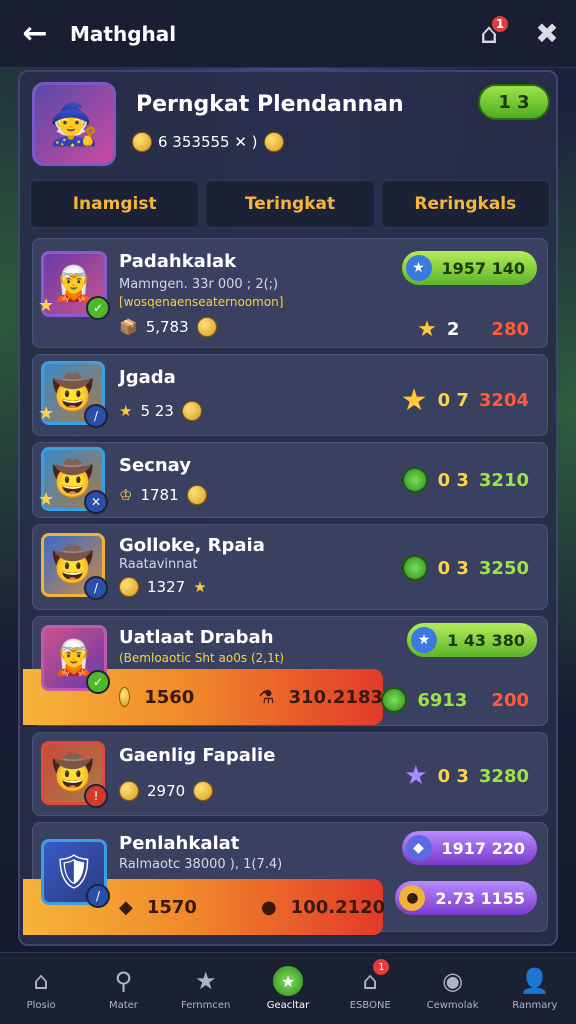  Describe the element at coordinates (465, 204) in the screenshot. I see `tab-reringkals: Reringkals` at that location.